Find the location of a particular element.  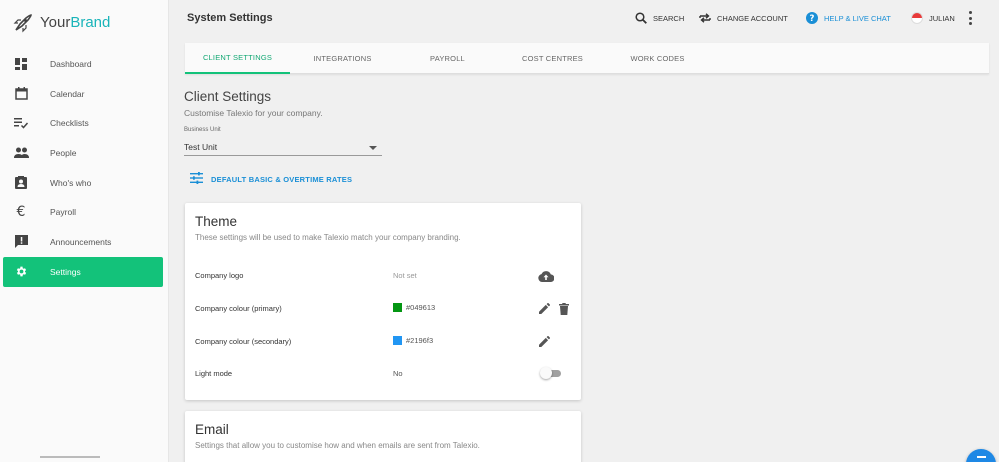

caret-down-icon is located at coordinates (373, 148).